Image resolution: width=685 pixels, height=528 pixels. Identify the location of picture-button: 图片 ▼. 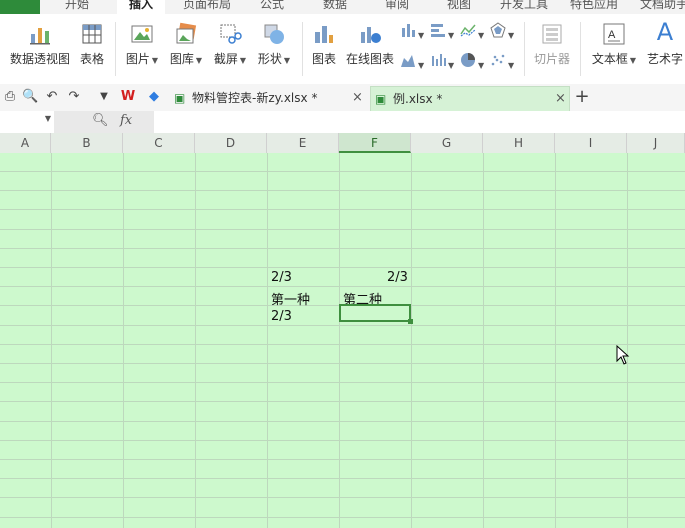
(142, 44).